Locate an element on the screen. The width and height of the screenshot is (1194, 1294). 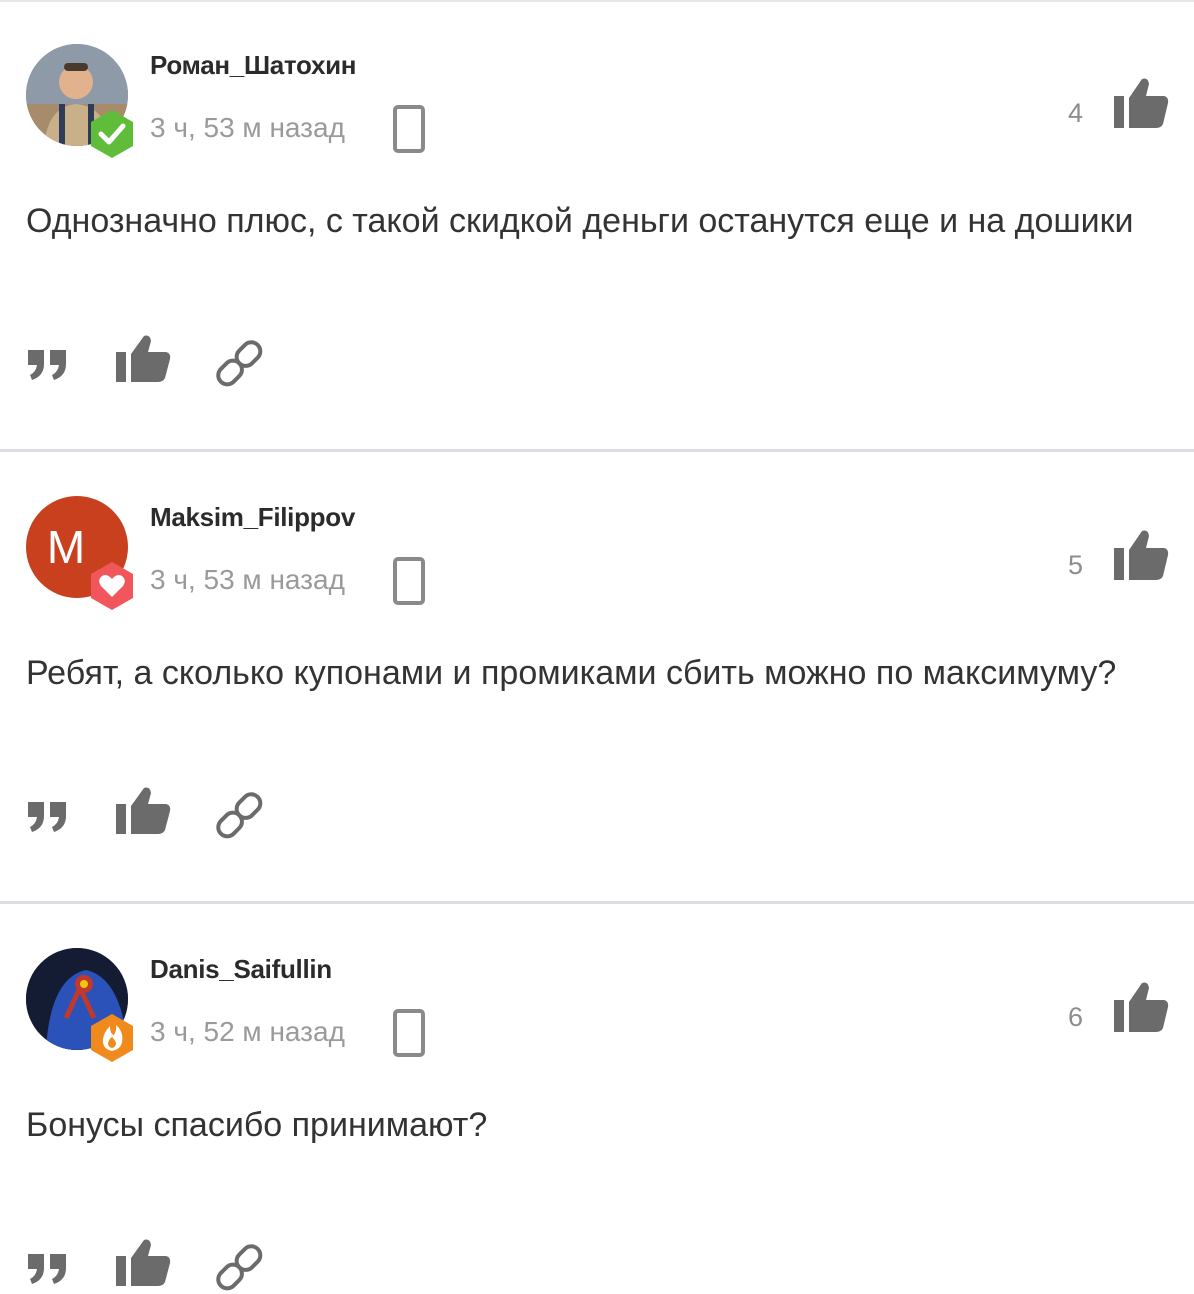
author-name: Роман_Шатохин is located at coordinates (253, 65).